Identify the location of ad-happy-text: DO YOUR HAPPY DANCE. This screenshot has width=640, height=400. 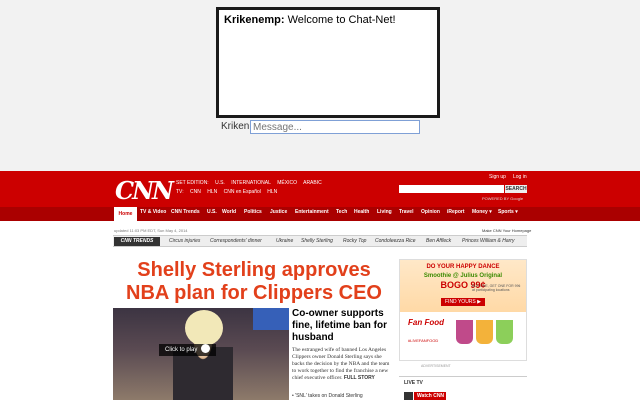
(463, 267).